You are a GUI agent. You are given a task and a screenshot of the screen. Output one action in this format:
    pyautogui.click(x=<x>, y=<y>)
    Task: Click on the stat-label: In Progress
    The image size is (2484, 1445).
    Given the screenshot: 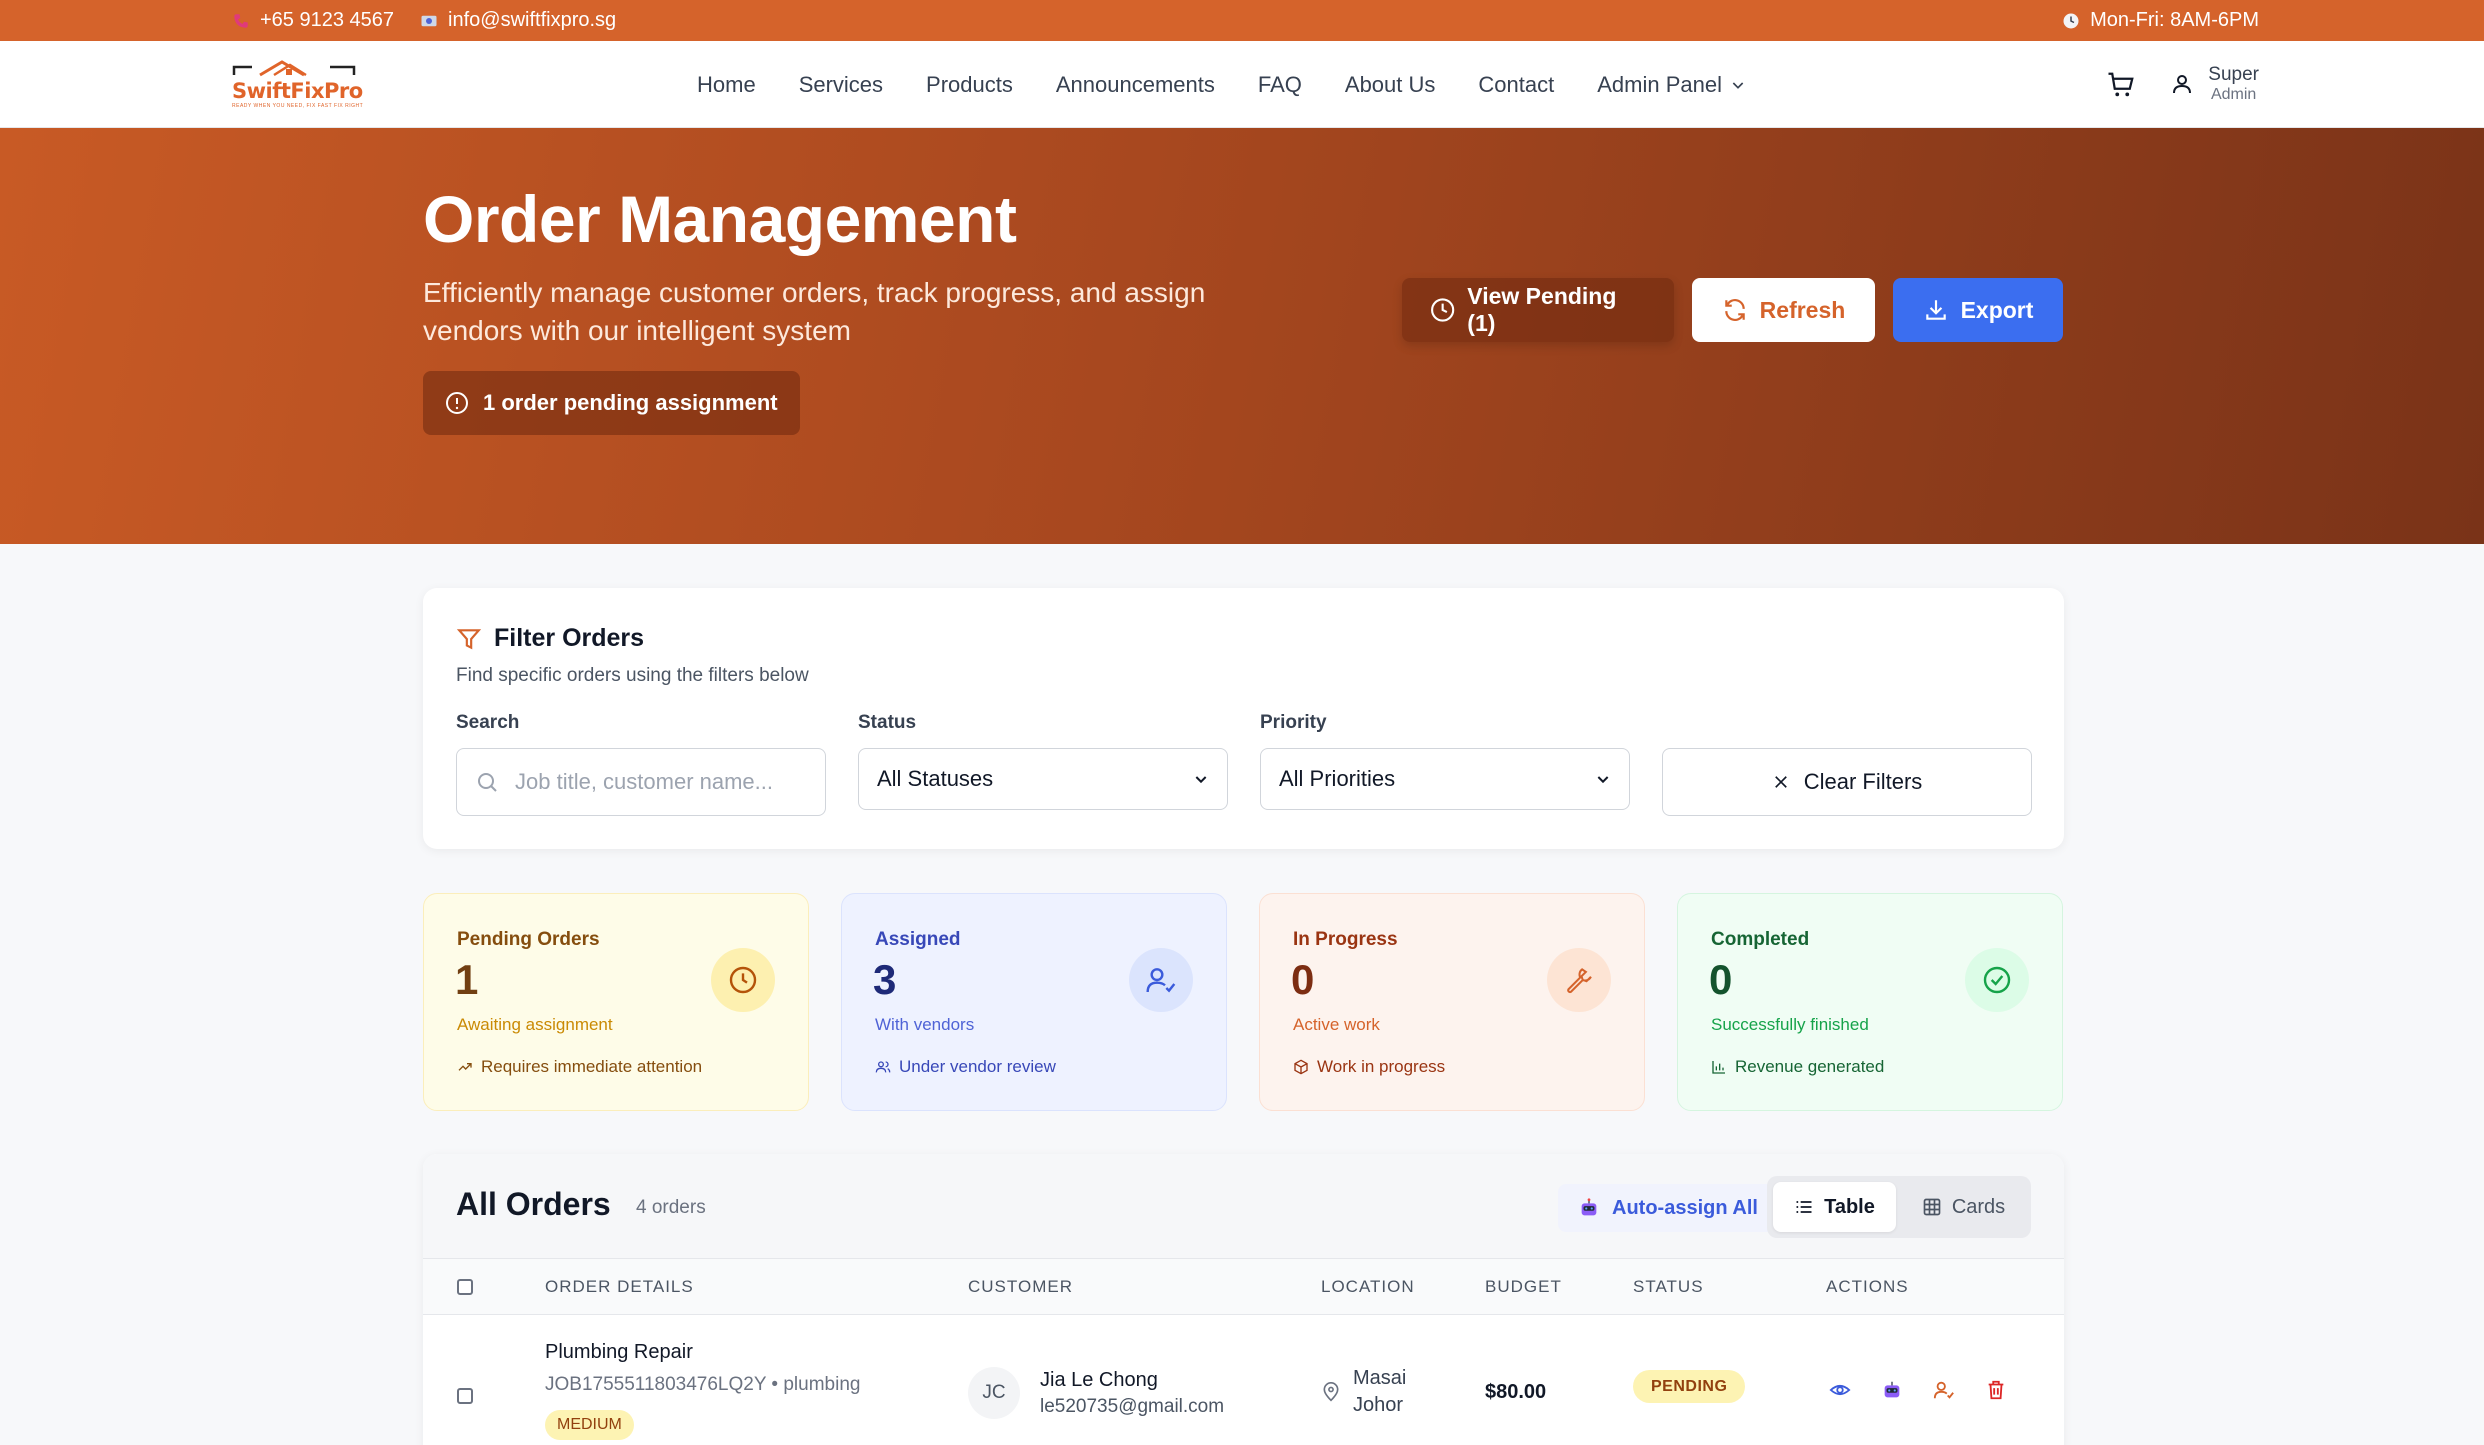 What is the action you would take?
    pyautogui.click(x=1345, y=939)
    